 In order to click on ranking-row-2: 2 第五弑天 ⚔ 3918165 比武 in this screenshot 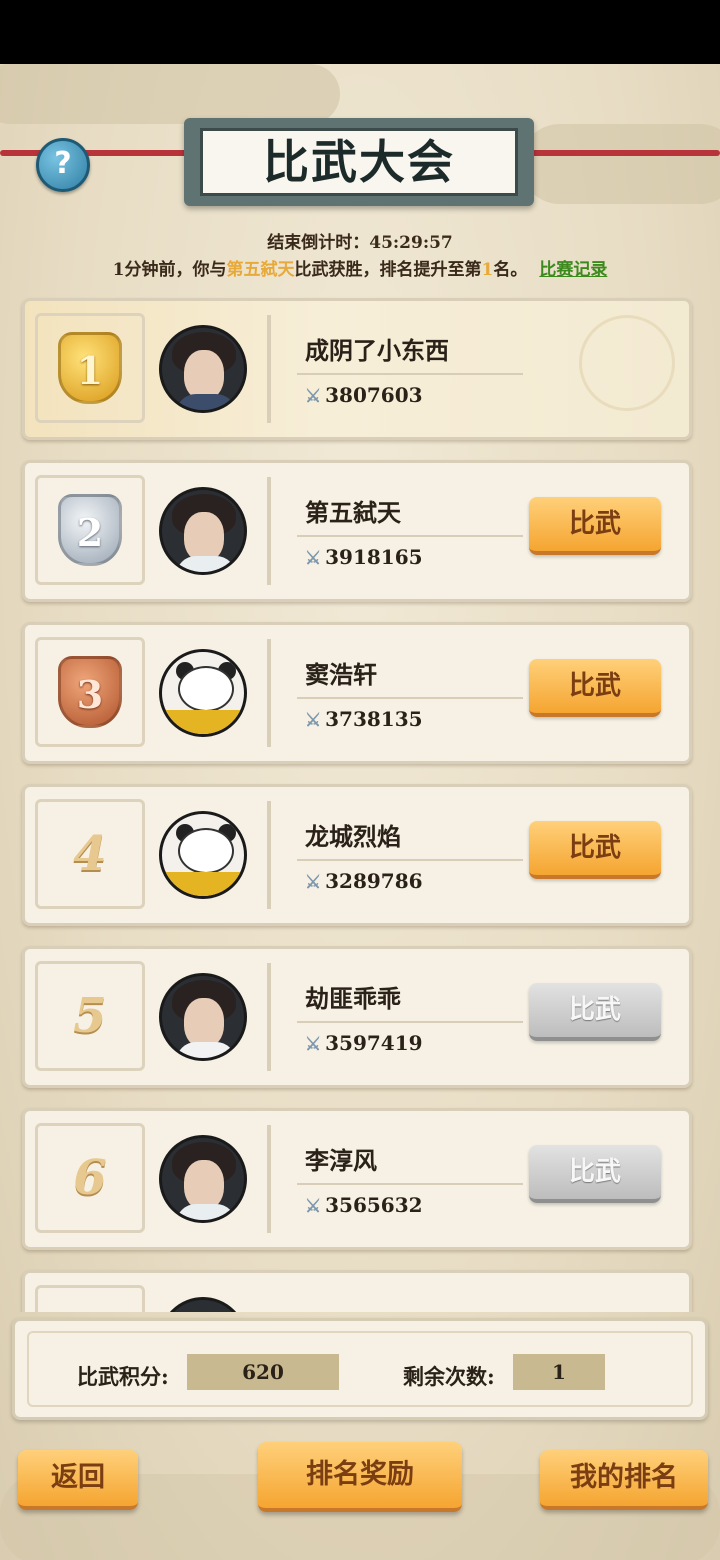, I will do `click(357, 531)`.